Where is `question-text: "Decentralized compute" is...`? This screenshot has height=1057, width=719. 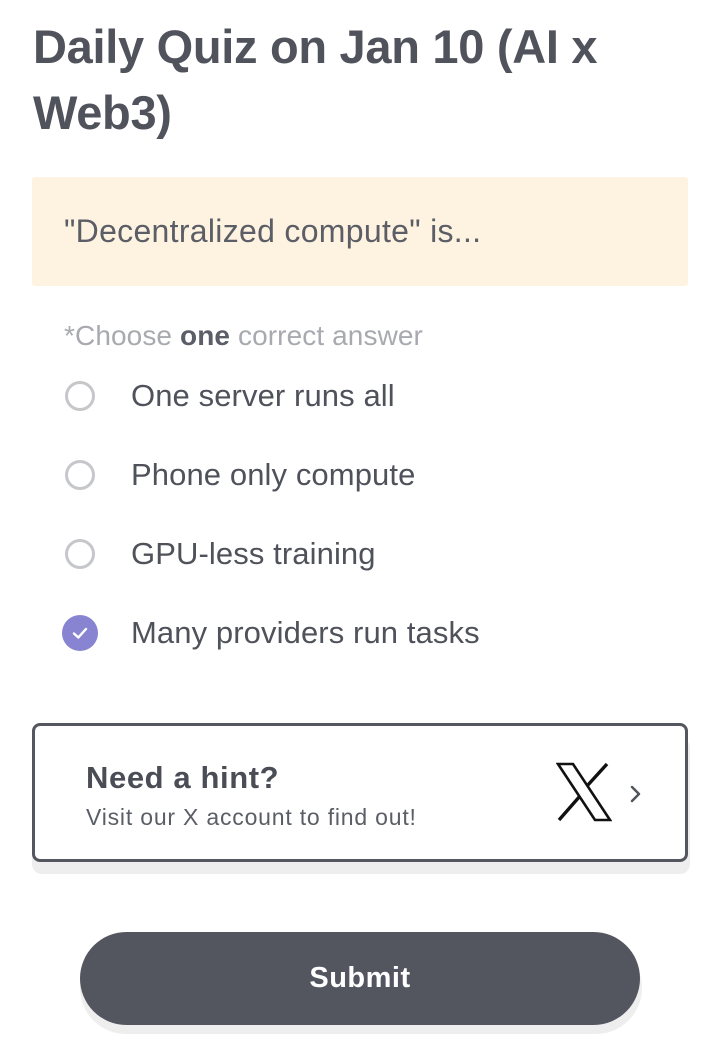
question-text: "Decentralized compute" is... is located at coordinates (273, 231).